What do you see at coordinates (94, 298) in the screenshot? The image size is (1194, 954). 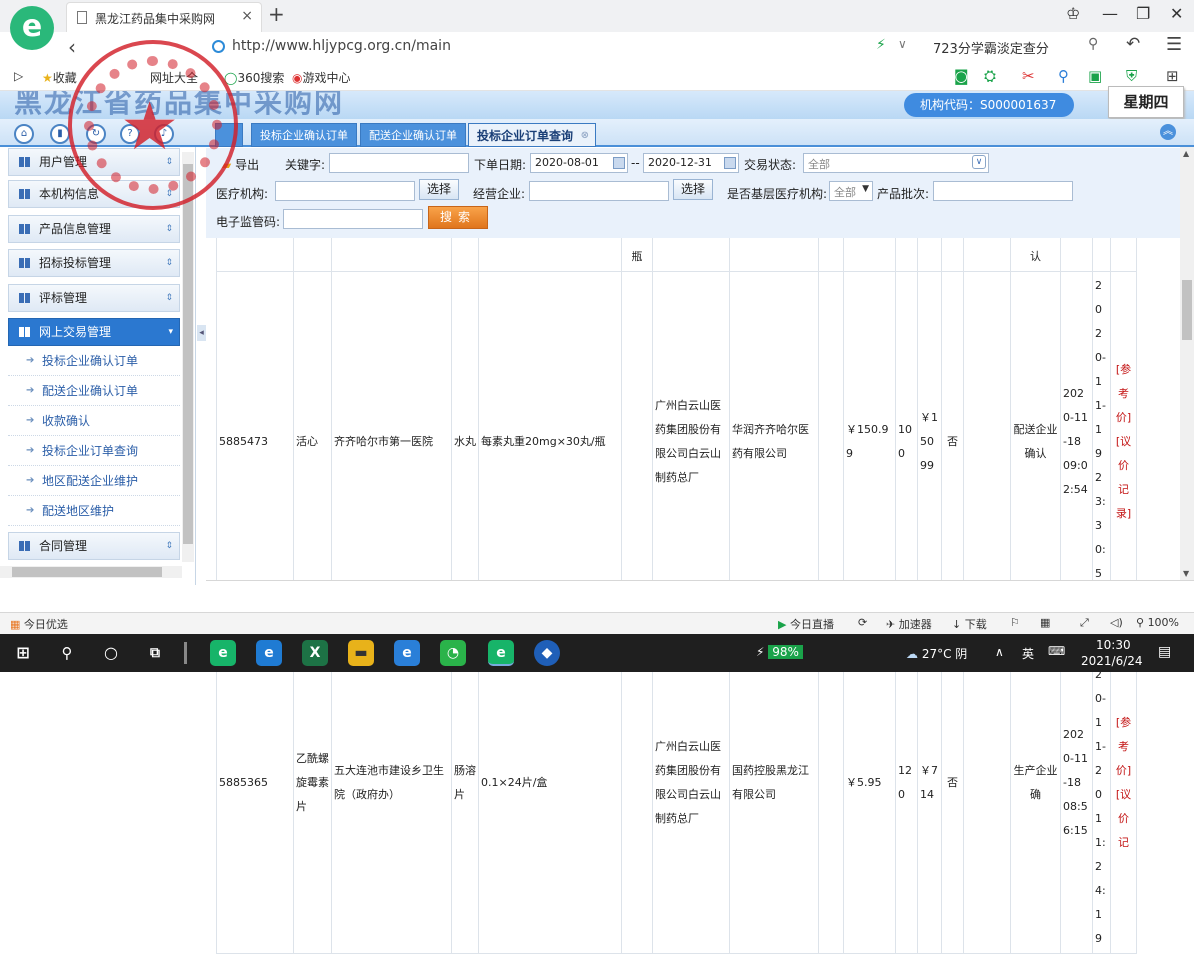 I see `sidebar-group-evaluation: 评标管理 ⇕` at bounding box center [94, 298].